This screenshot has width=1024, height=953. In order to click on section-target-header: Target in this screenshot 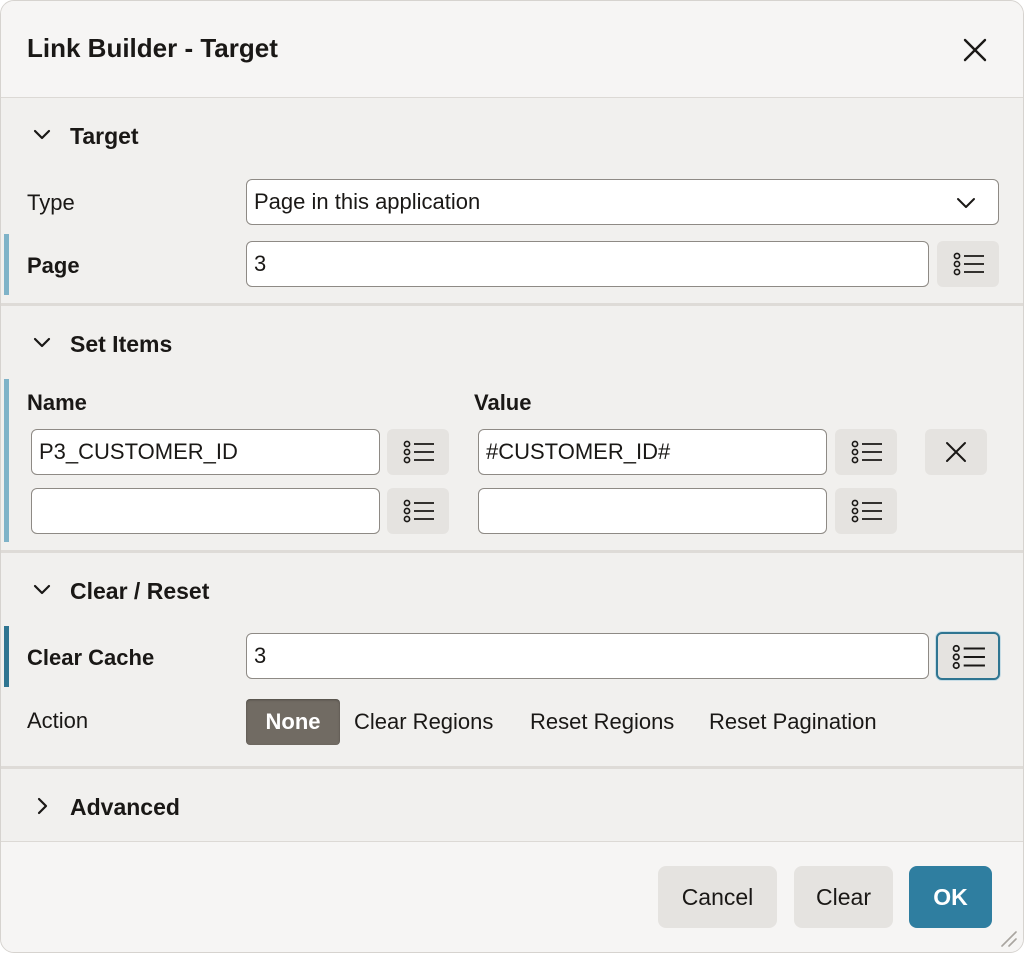, I will do `click(512, 135)`.